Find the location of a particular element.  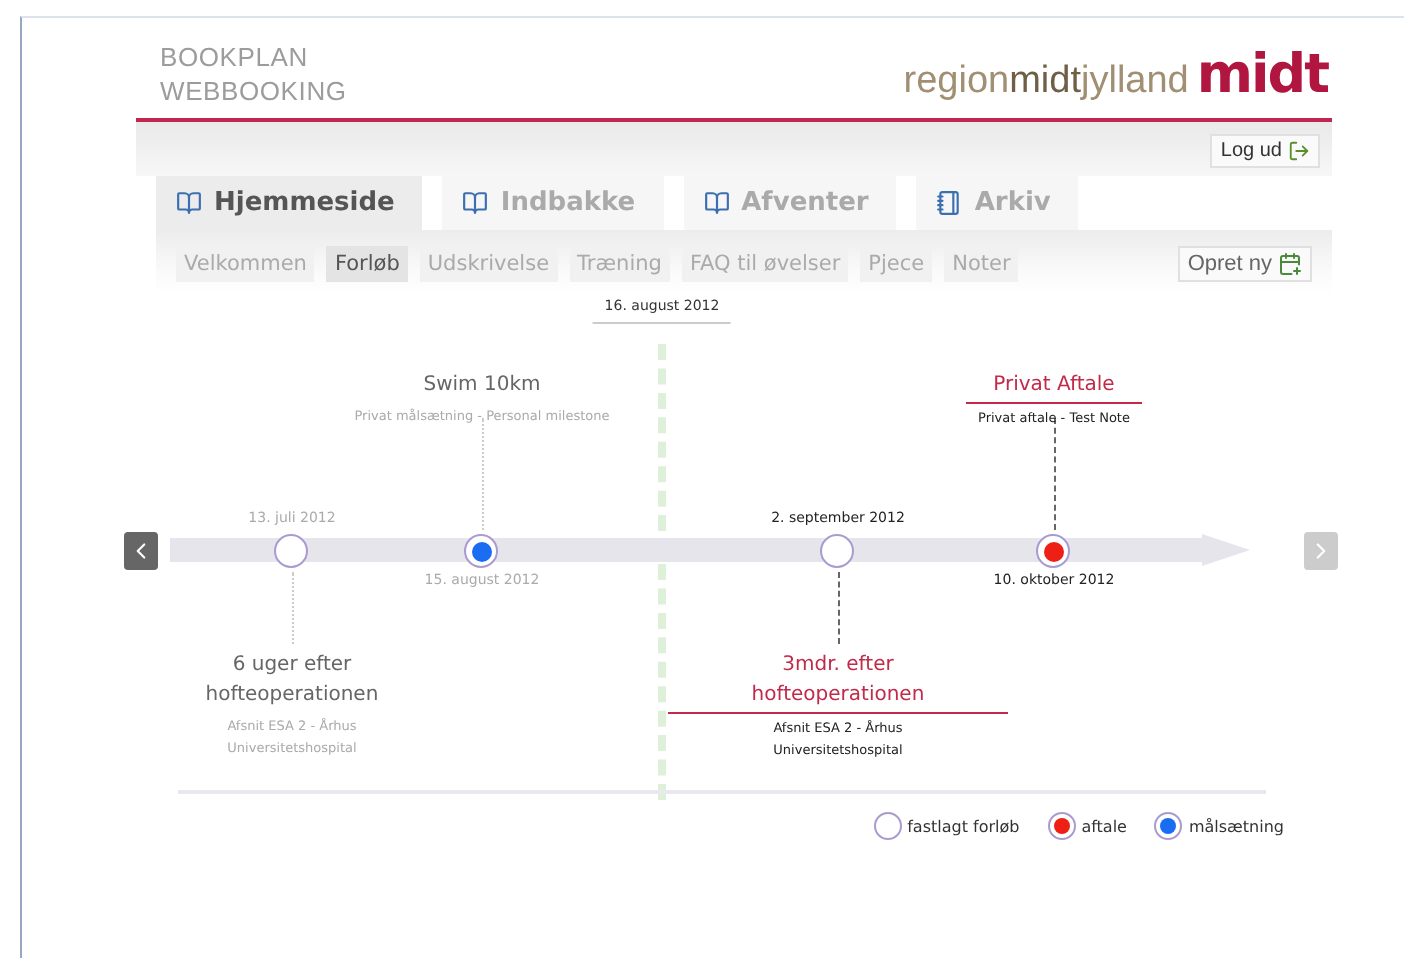

event-title: 6 uger efter hofteoperationen is located at coordinates (292, 681).